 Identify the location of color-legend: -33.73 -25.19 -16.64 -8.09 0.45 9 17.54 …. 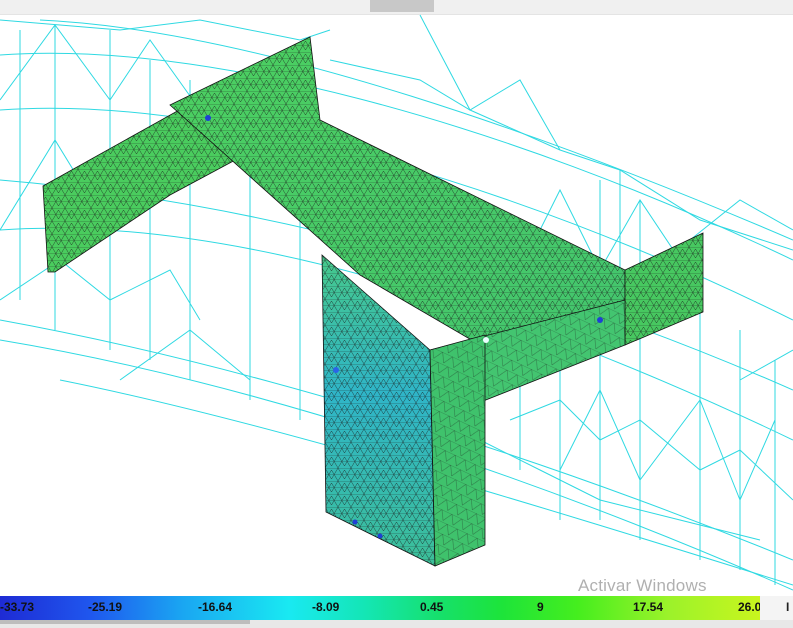
(396, 612).